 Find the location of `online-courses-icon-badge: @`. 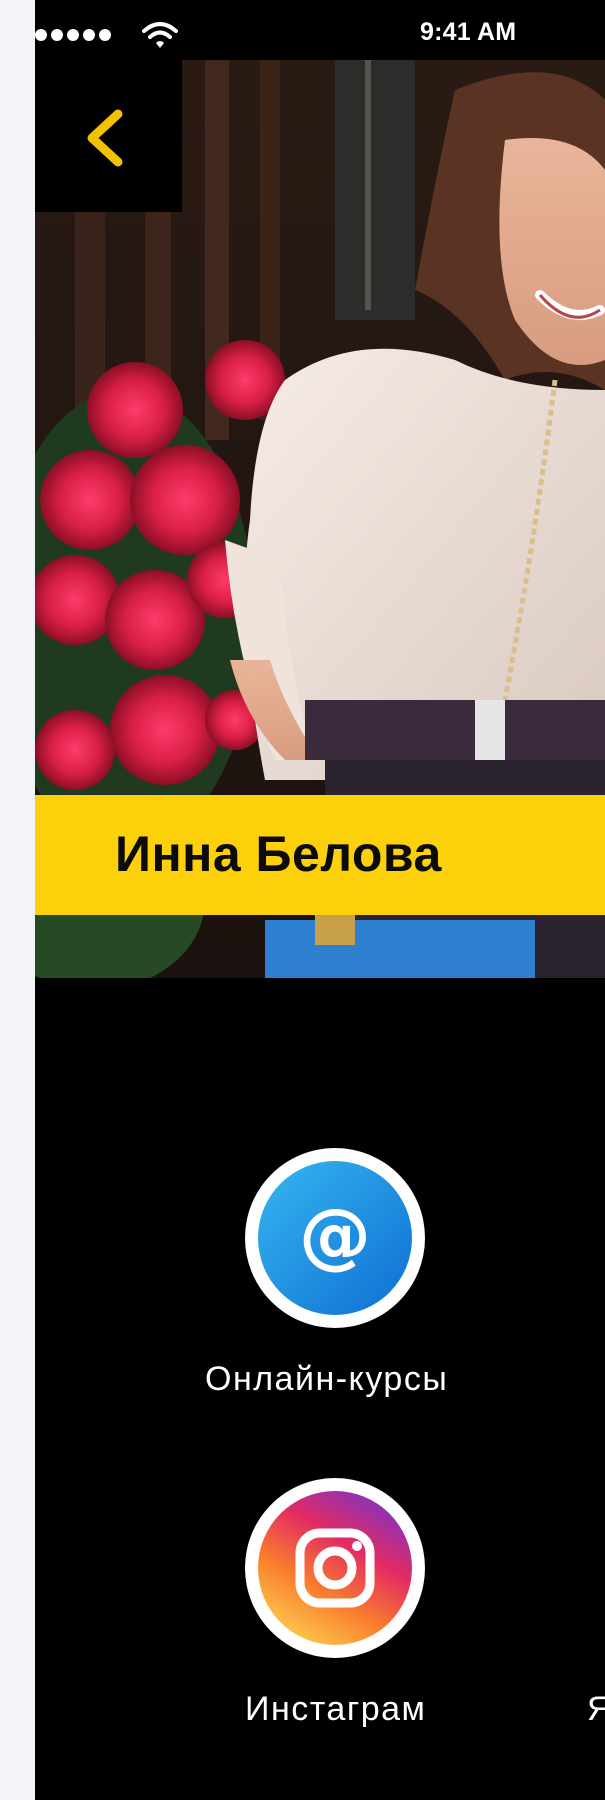

online-courses-icon-badge: @ is located at coordinates (335, 1238).